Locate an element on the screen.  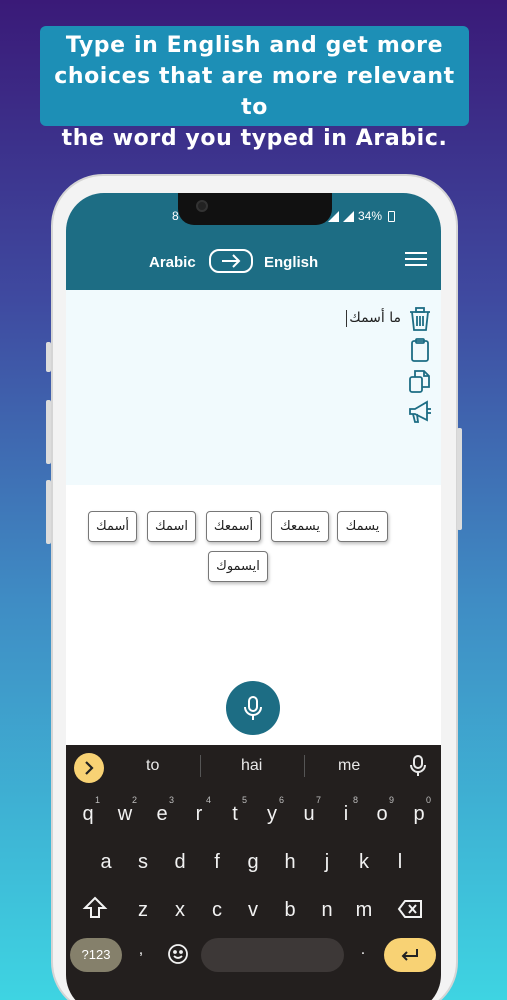
keyboard-suggestion: hai is located at coordinates (251, 766).